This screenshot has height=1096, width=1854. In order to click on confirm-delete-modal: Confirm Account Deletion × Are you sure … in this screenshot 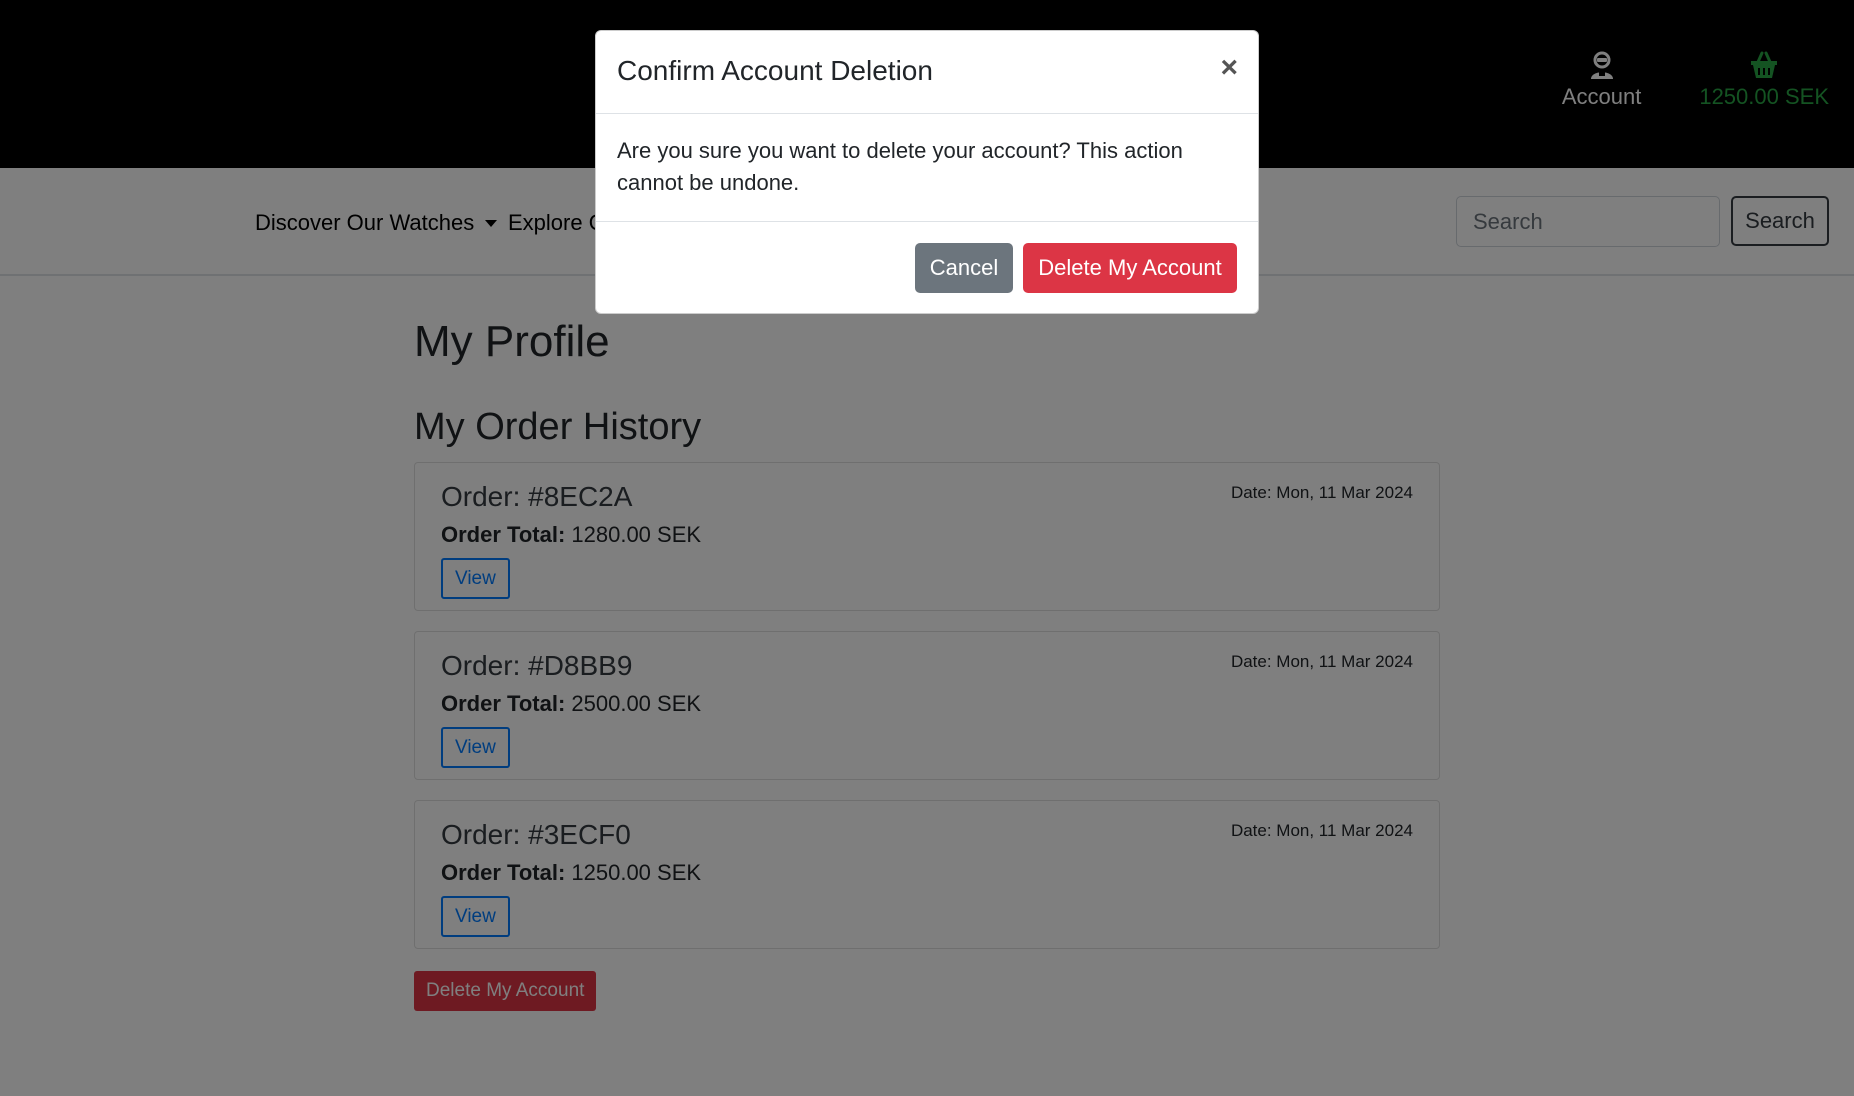, I will do `click(927, 172)`.